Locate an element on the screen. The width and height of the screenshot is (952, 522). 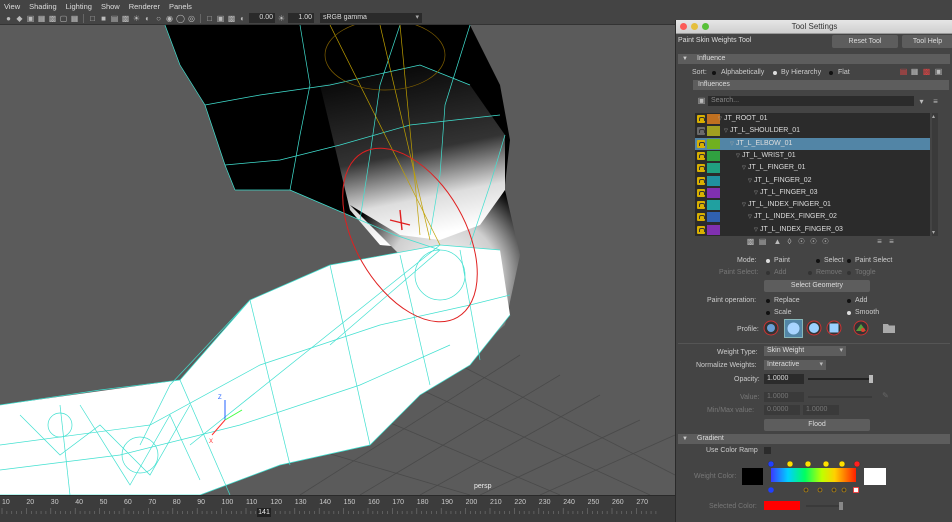
weight-color-swatch-max is located at coordinates (875, 476).